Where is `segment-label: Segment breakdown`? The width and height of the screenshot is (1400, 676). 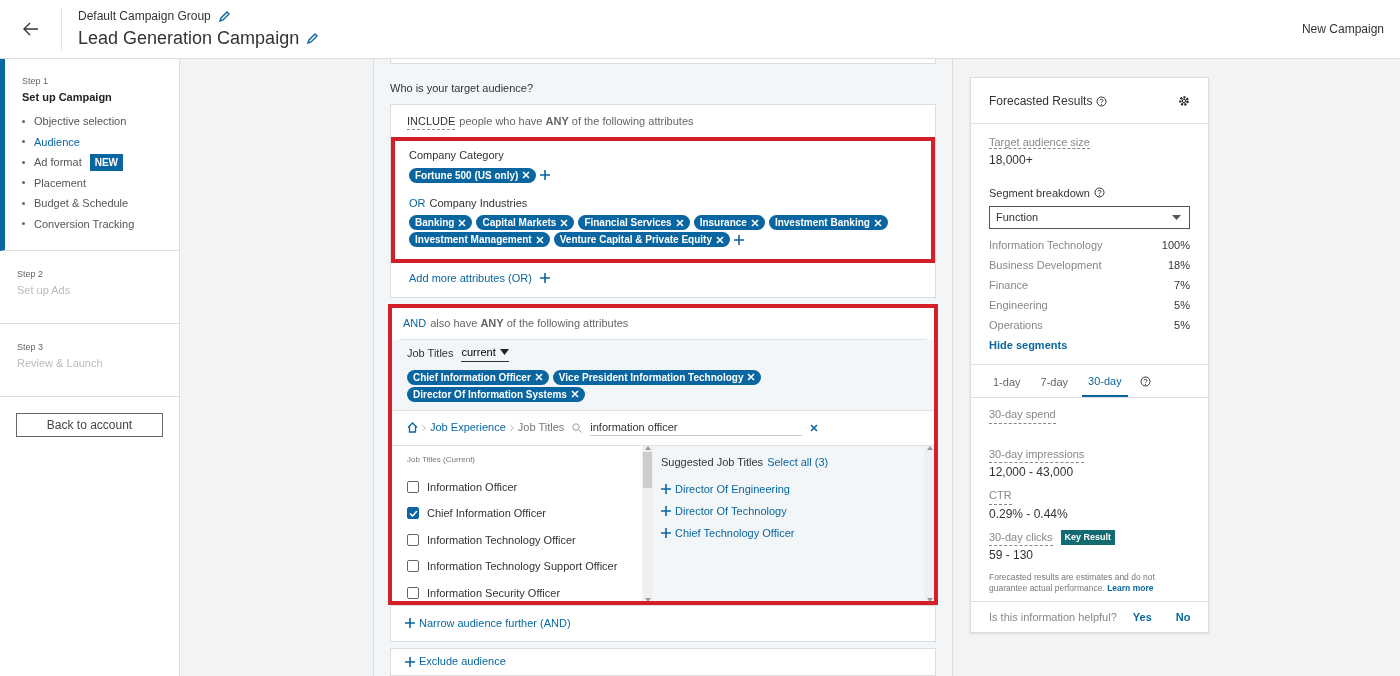
segment-label: Segment breakdown is located at coordinates (1039, 193).